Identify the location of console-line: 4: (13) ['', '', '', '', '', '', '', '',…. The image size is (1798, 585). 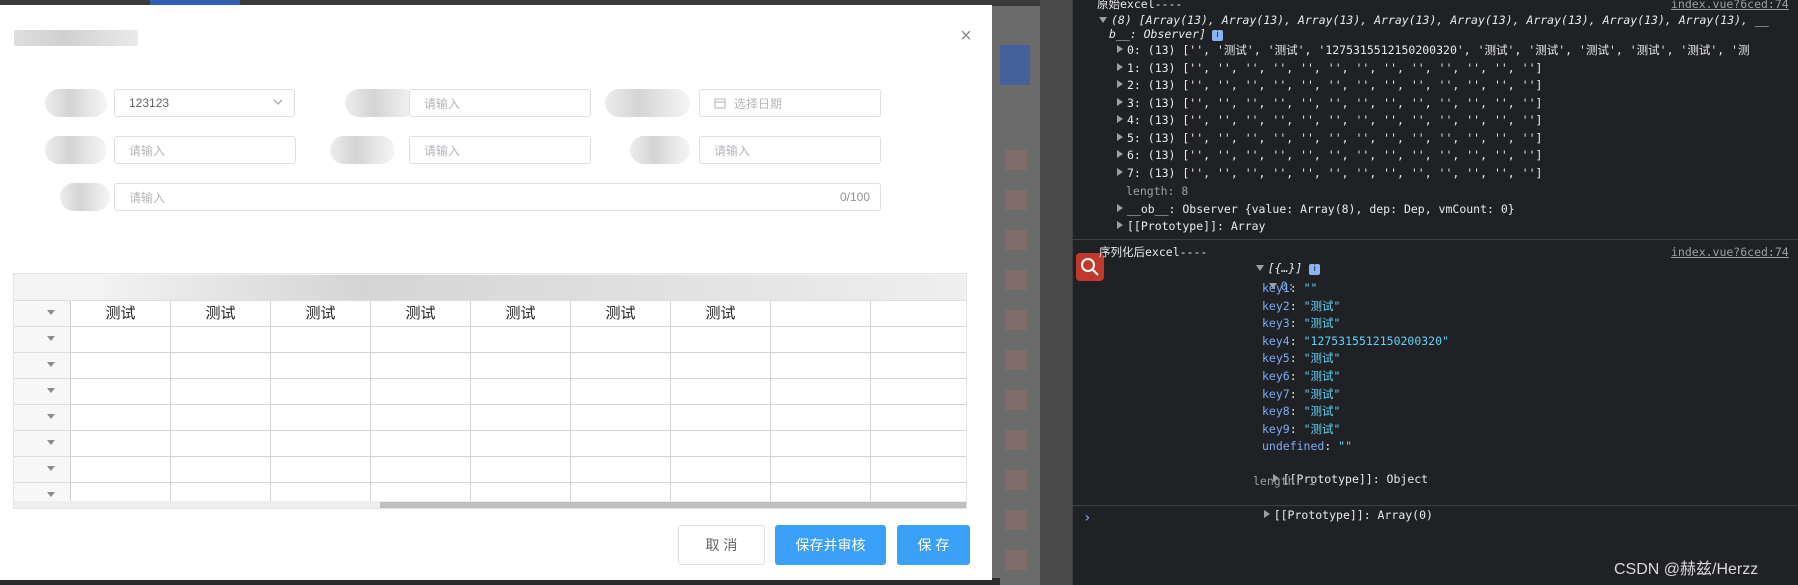
(1329, 120).